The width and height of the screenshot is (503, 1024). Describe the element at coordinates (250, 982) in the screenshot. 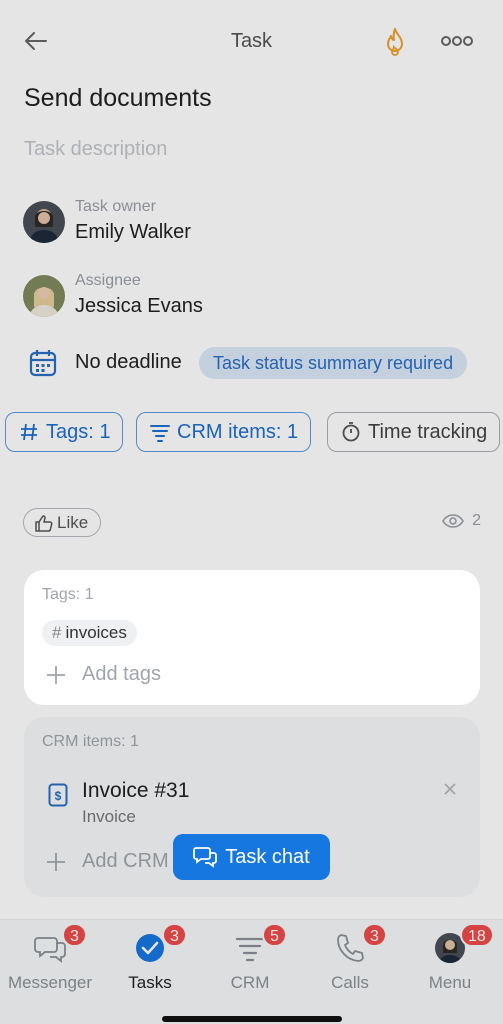

I see `nav-crm-label: CRM` at that location.